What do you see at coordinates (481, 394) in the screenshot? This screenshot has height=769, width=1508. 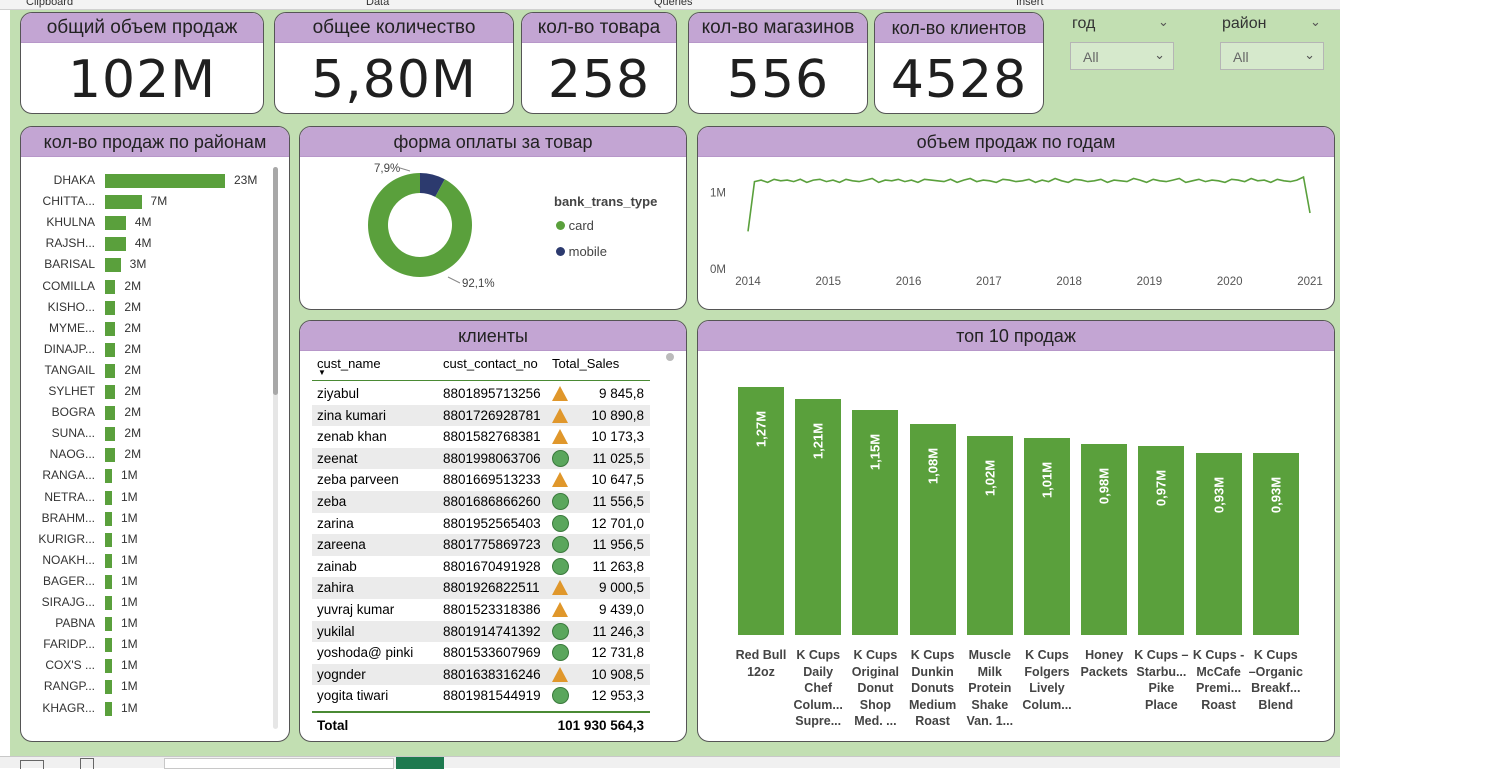 I see `table-row: ziyabul 8801895713256 9 845,8` at bounding box center [481, 394].